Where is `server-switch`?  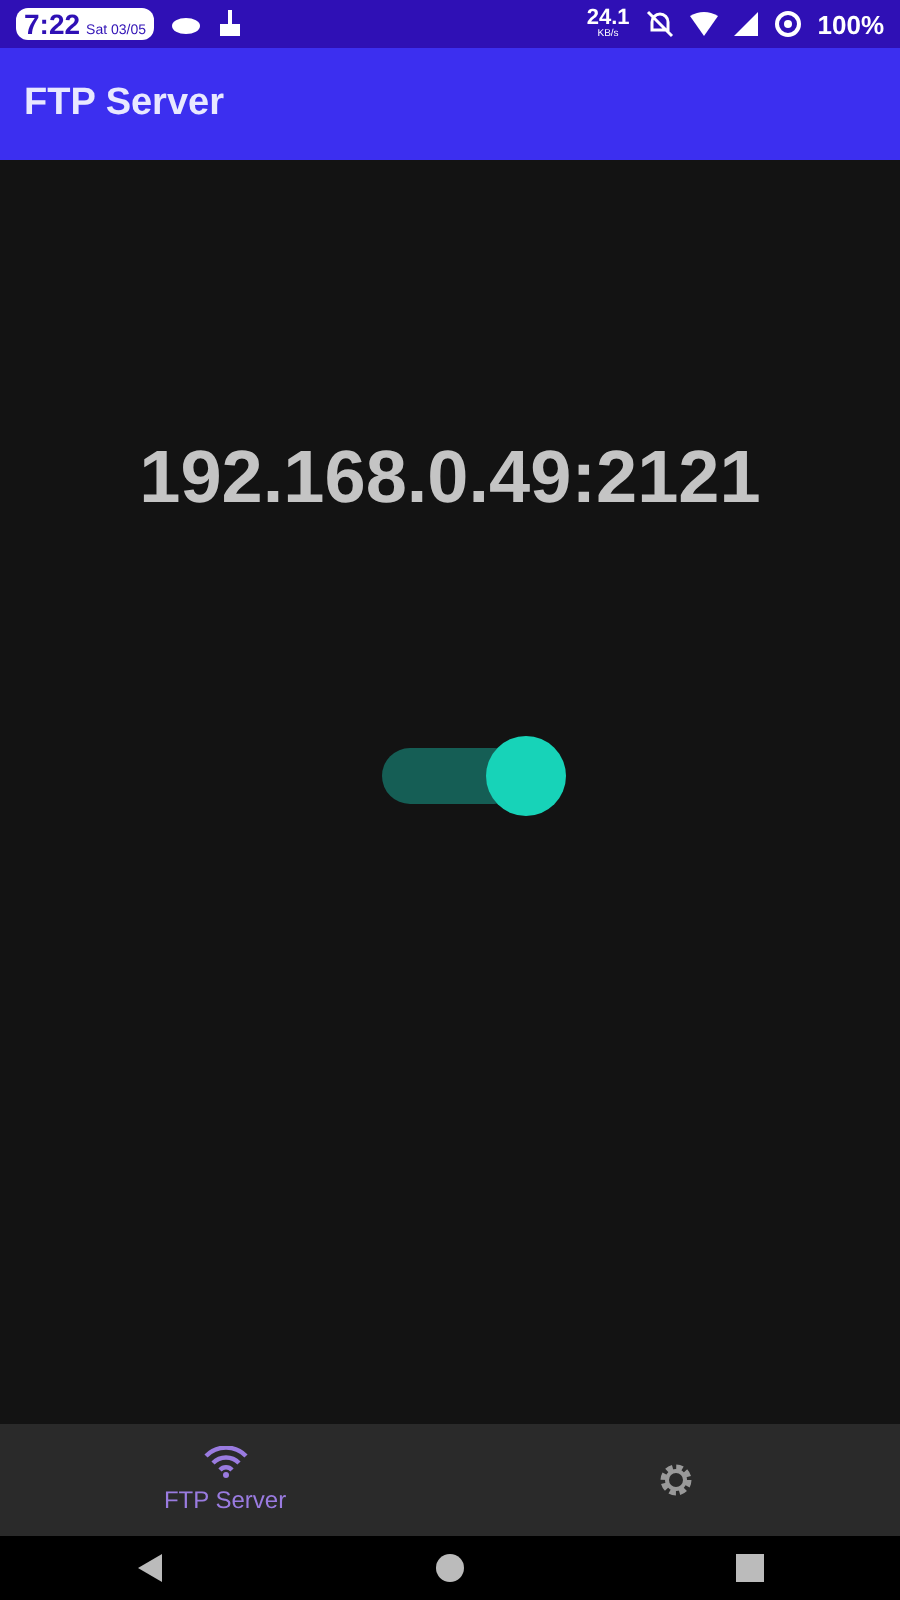
server-switch is located at coordinates (474, 776).